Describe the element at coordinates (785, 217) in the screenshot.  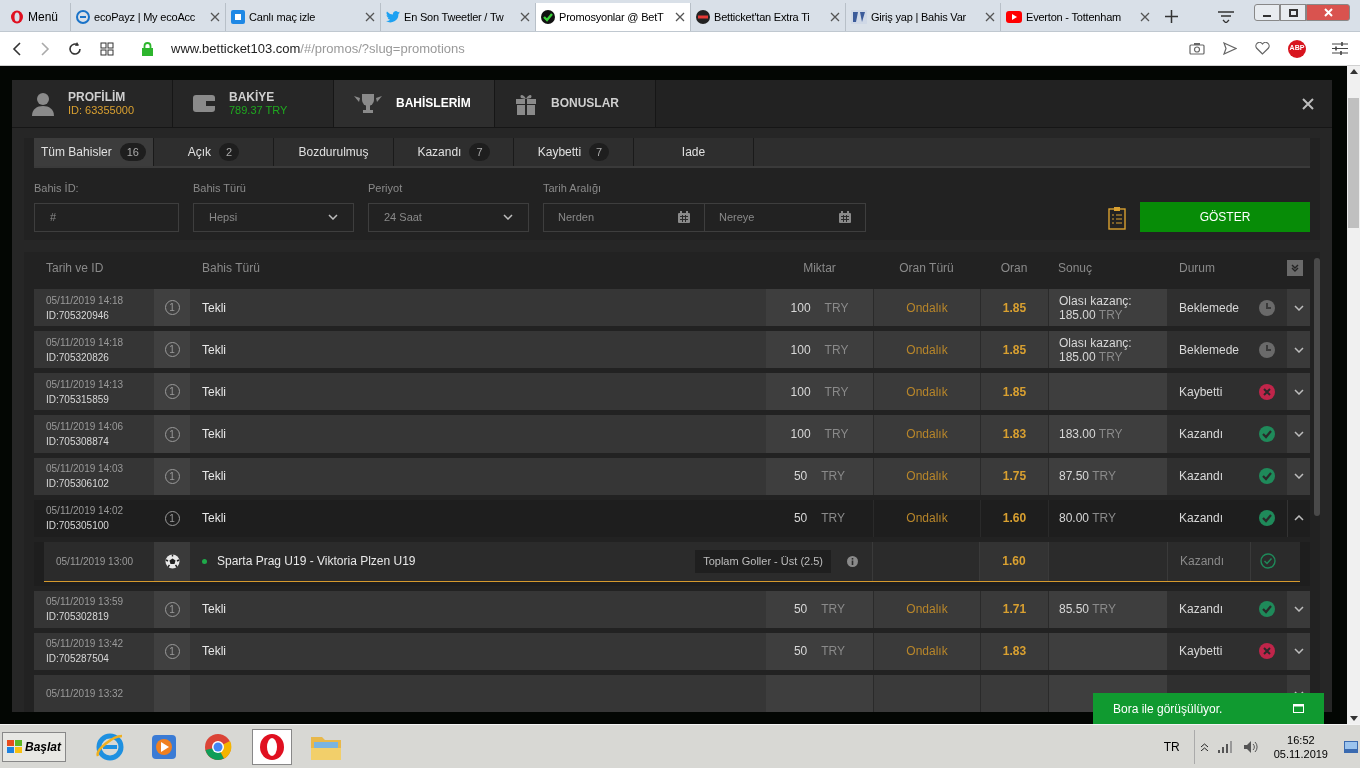
I see `to-date-field: Nereye` at that location.